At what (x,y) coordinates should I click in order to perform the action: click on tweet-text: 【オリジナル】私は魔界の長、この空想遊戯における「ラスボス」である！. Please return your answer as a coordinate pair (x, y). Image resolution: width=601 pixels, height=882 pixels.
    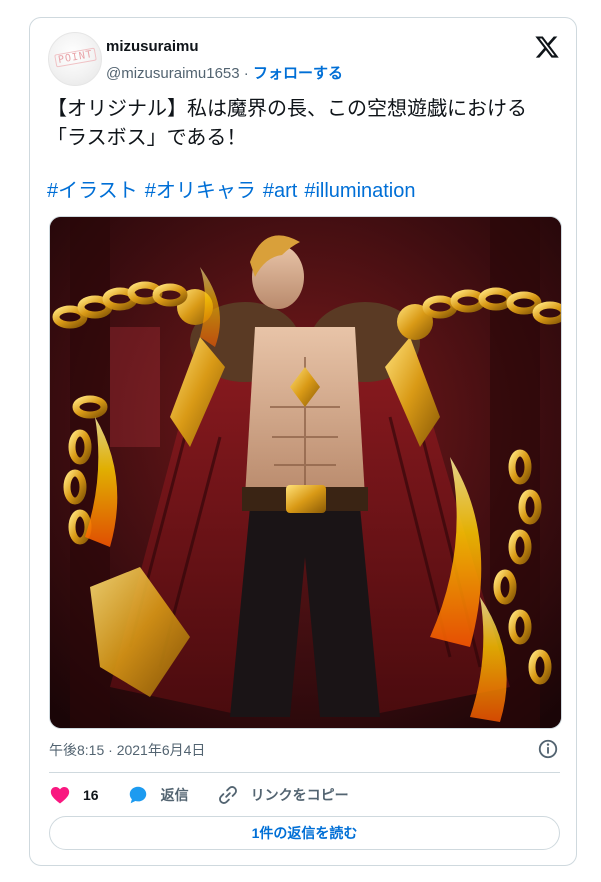
    Looking at the image, I should click on (287, 123).